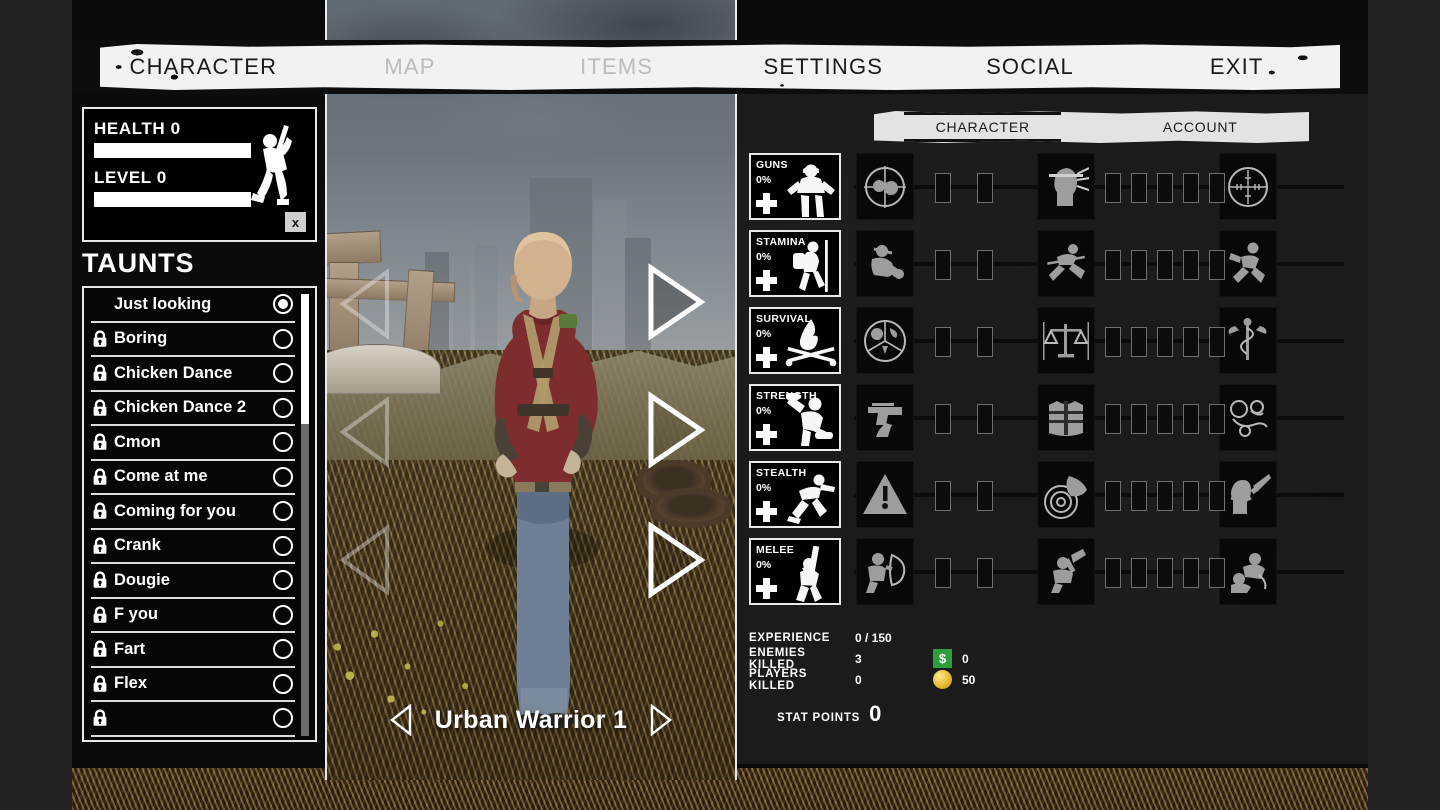  I want to click on taunt-row: Crank, so click(193, 547).